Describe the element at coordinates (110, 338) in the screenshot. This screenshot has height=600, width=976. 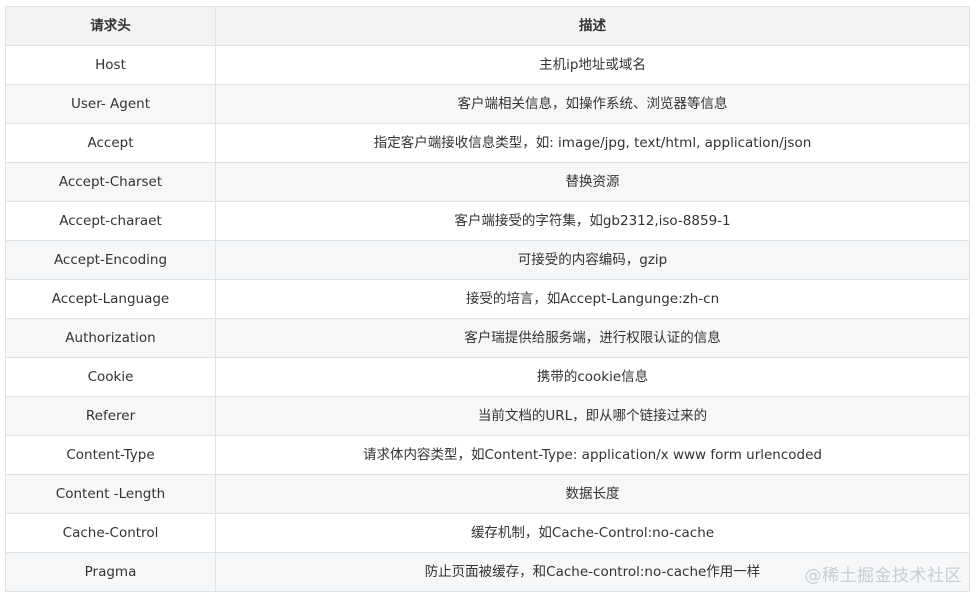
I see `header-name-cell: Authorization` at that location.